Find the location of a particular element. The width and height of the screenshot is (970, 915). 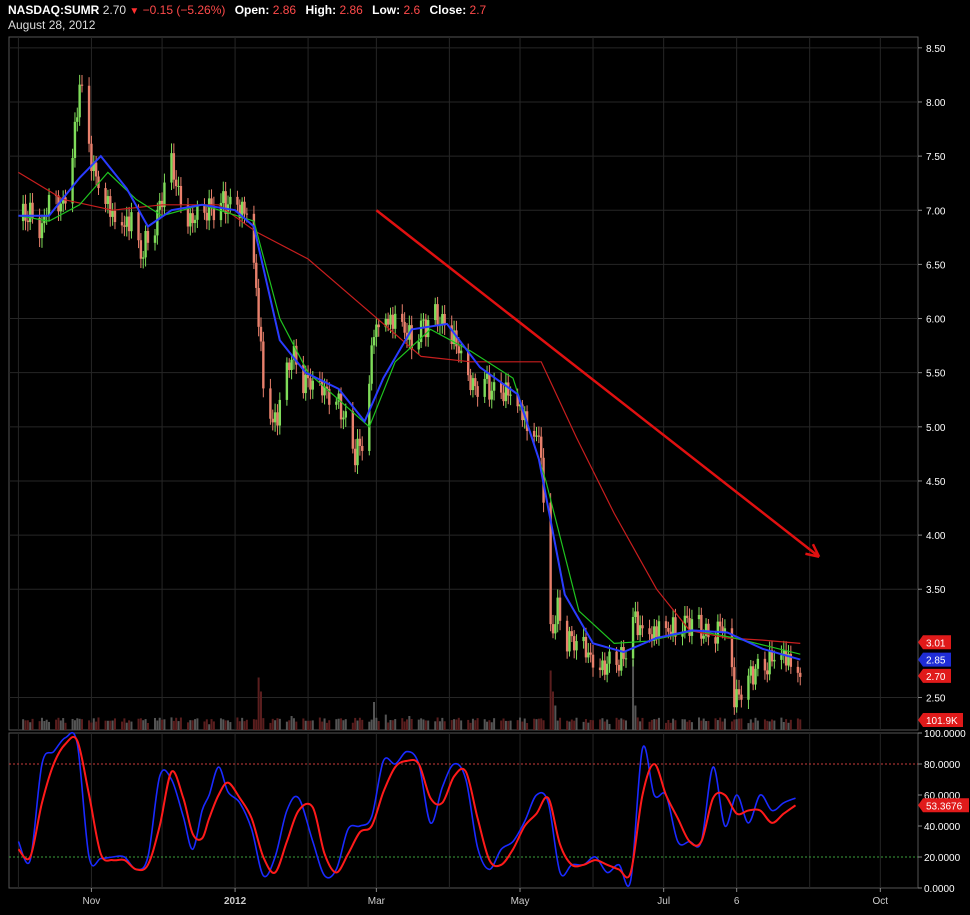

price-tag: 2.70 is located at coordinates (936, 677).